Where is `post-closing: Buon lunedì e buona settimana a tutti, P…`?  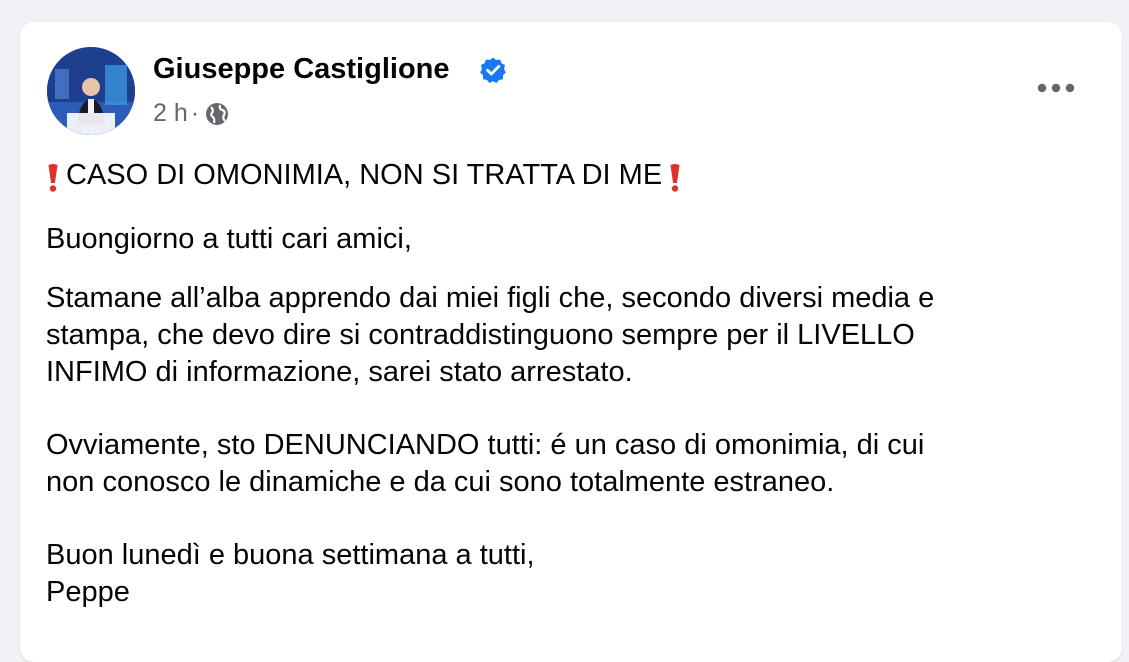
post-closing: Buon lunedì e buona settimana a tutti, P… is located at coordinates (556, 574).